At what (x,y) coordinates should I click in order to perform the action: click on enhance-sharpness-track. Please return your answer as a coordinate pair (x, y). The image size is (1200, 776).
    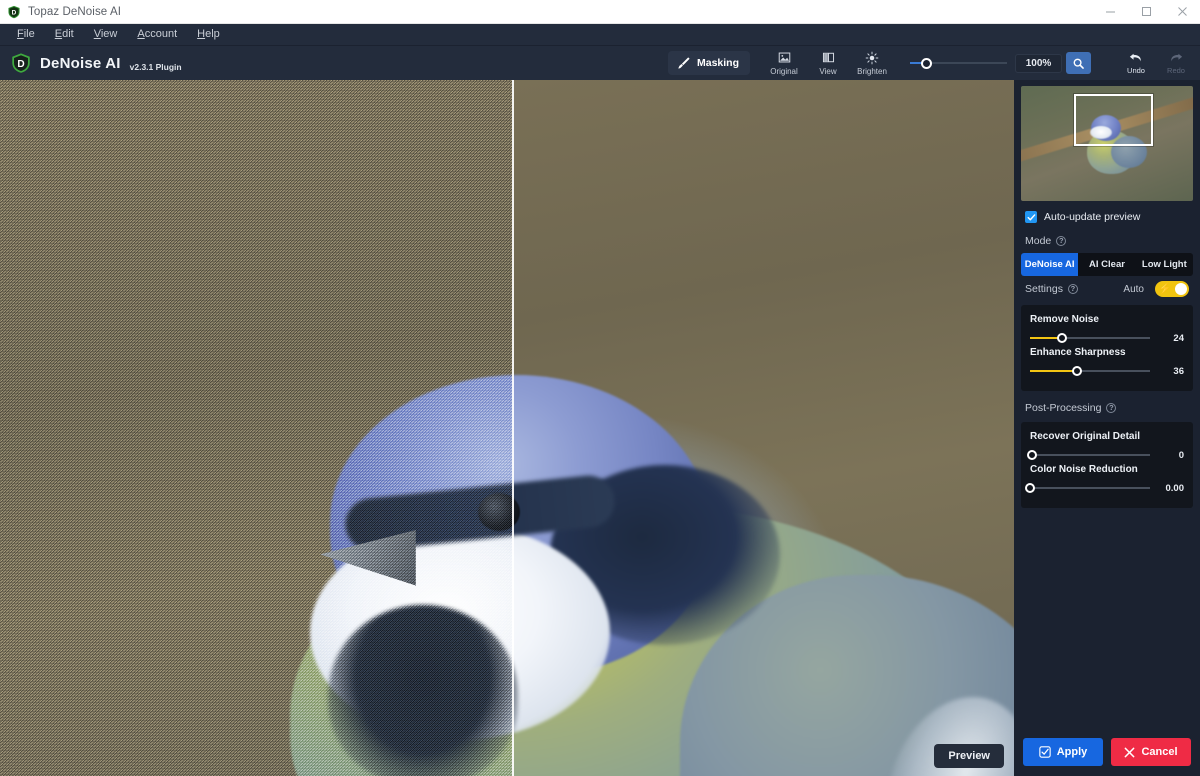
    Looking at the image, I should click on (1090, 371).